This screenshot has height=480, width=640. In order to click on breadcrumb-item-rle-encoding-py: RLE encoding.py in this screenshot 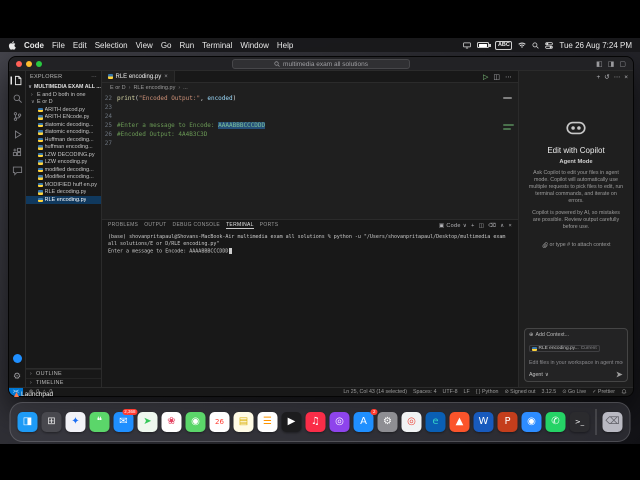, I will do `click(154, 88)`.